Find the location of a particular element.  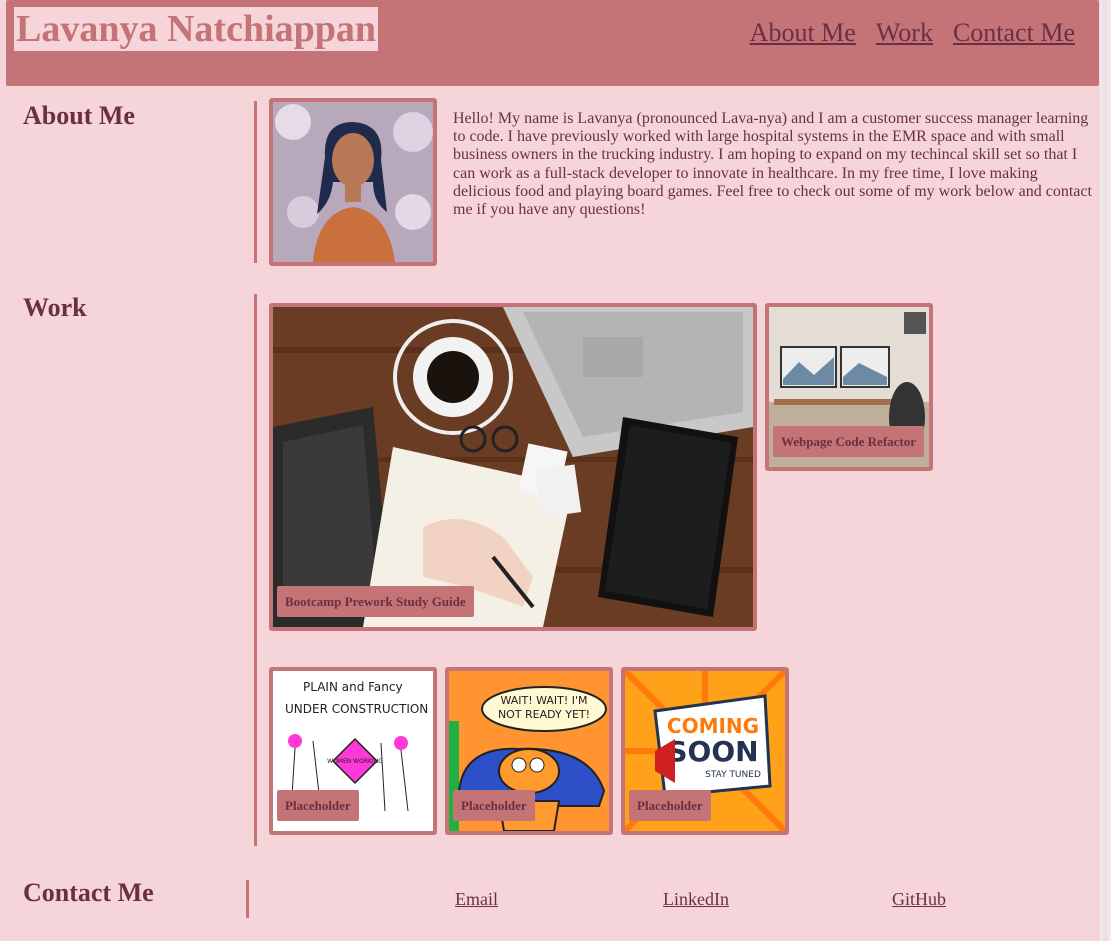

profile-photo is located at coordinates (353, 182).